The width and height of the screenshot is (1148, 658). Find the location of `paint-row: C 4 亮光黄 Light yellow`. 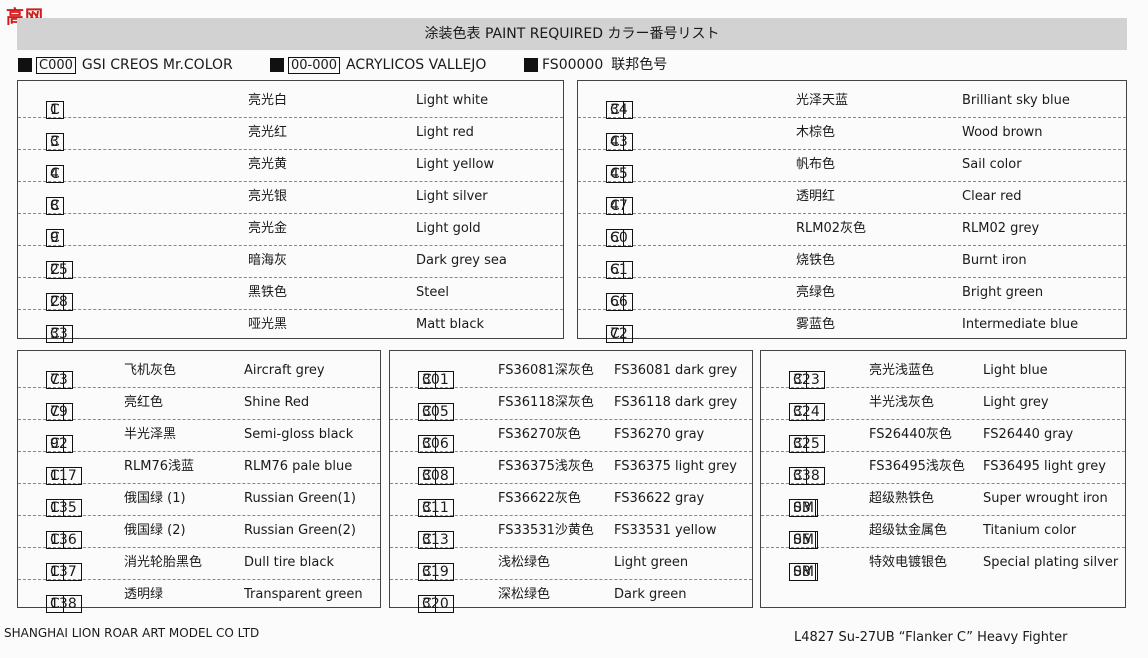

paint-row: C 4 亮光黄 Light yellow is located at coordinates (290, 166).